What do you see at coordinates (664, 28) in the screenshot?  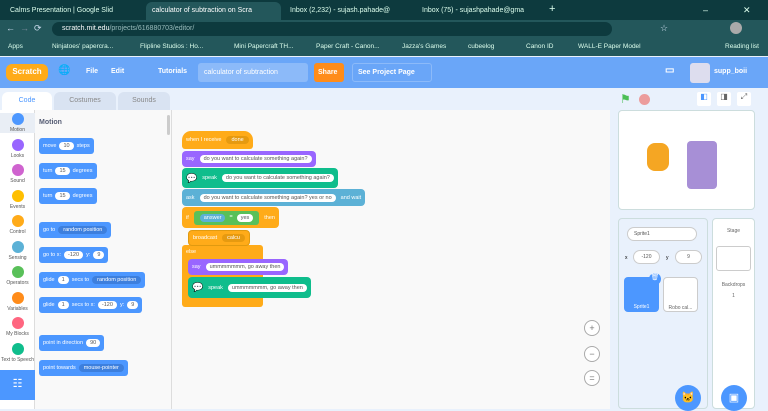 I see `star-icon: ☆` at bounding box center [664, 28].